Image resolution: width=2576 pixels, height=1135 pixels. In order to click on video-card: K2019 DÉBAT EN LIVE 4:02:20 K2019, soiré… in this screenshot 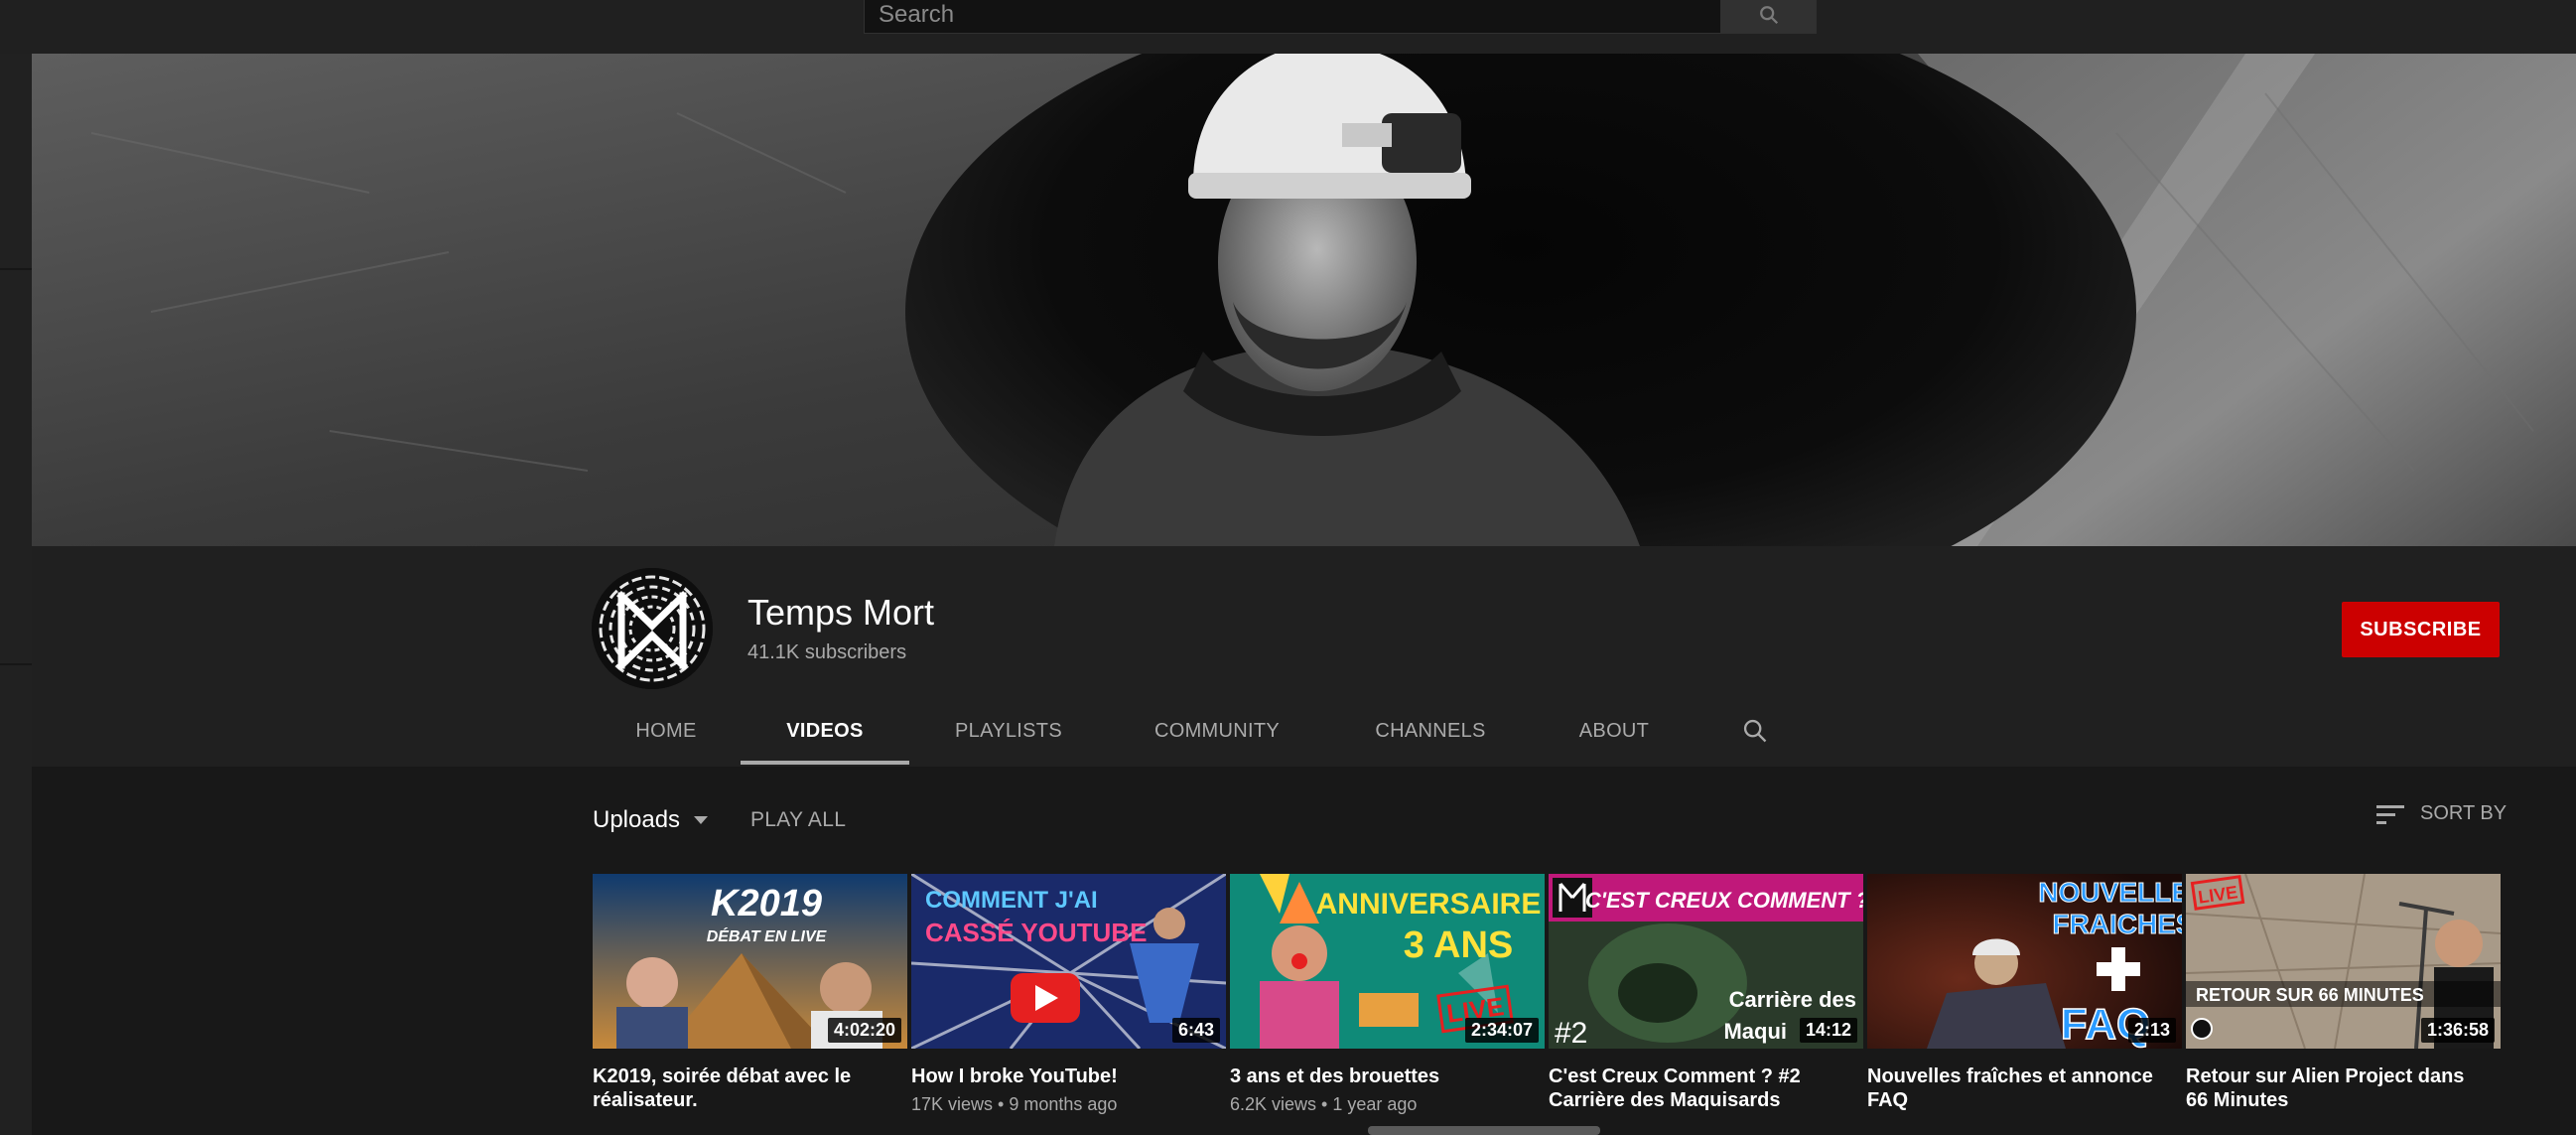, I will do `click(750, 996)`.